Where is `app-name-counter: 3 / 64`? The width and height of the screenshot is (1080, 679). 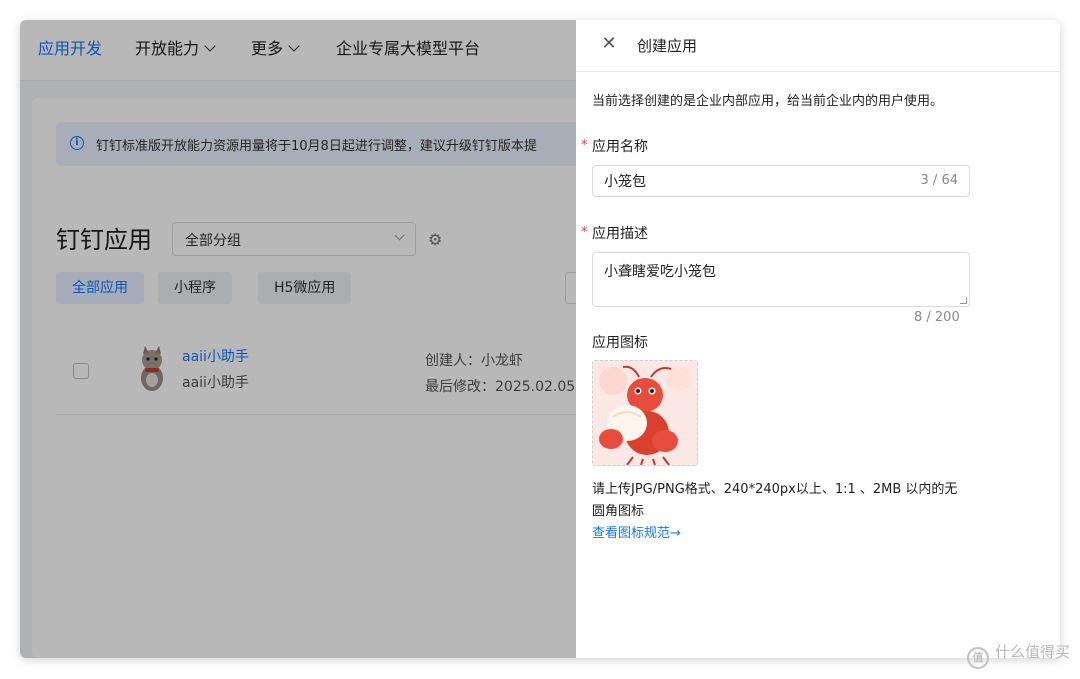 app-name-counter: 3 / 64 is located at coordinates (939, 180).